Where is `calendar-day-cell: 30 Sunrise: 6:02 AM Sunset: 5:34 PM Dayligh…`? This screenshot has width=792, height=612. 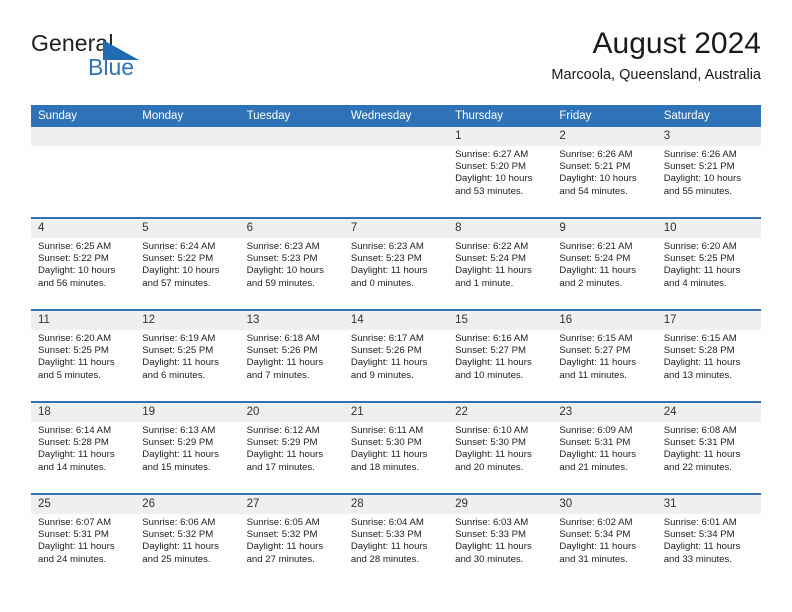
calendar-day-cell: 30 Sunrise: 6:02 AM Sunset: 5:34 PM Dayligh… is located at coordinates (604, 539).